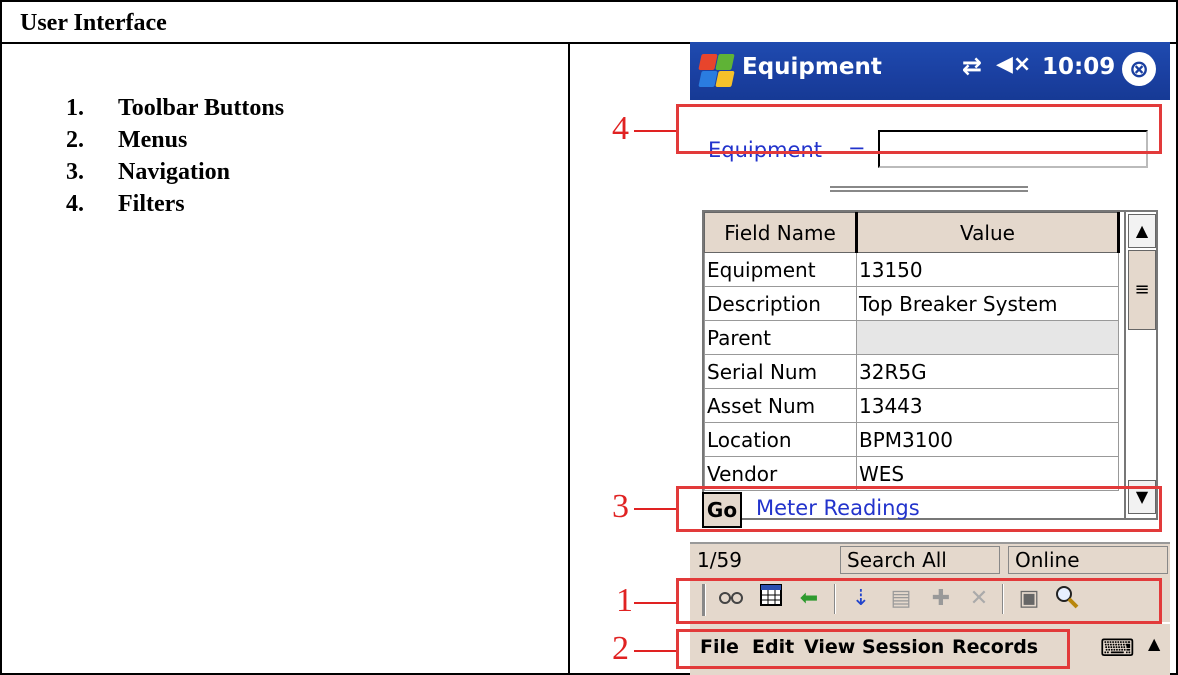 The width and height of the screenshot is (1178, 675). Describe the element at coordinates (620, 506) in the screenshot. I see `callout-number: 3` at that location.